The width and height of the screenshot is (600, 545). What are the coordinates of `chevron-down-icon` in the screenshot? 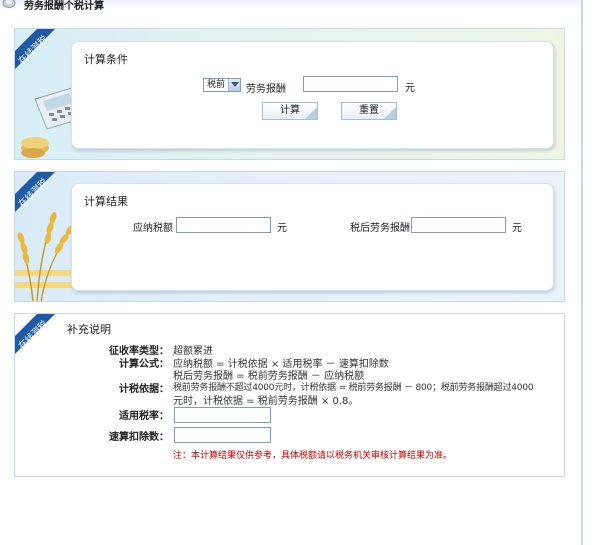 It's located at (234, 85).